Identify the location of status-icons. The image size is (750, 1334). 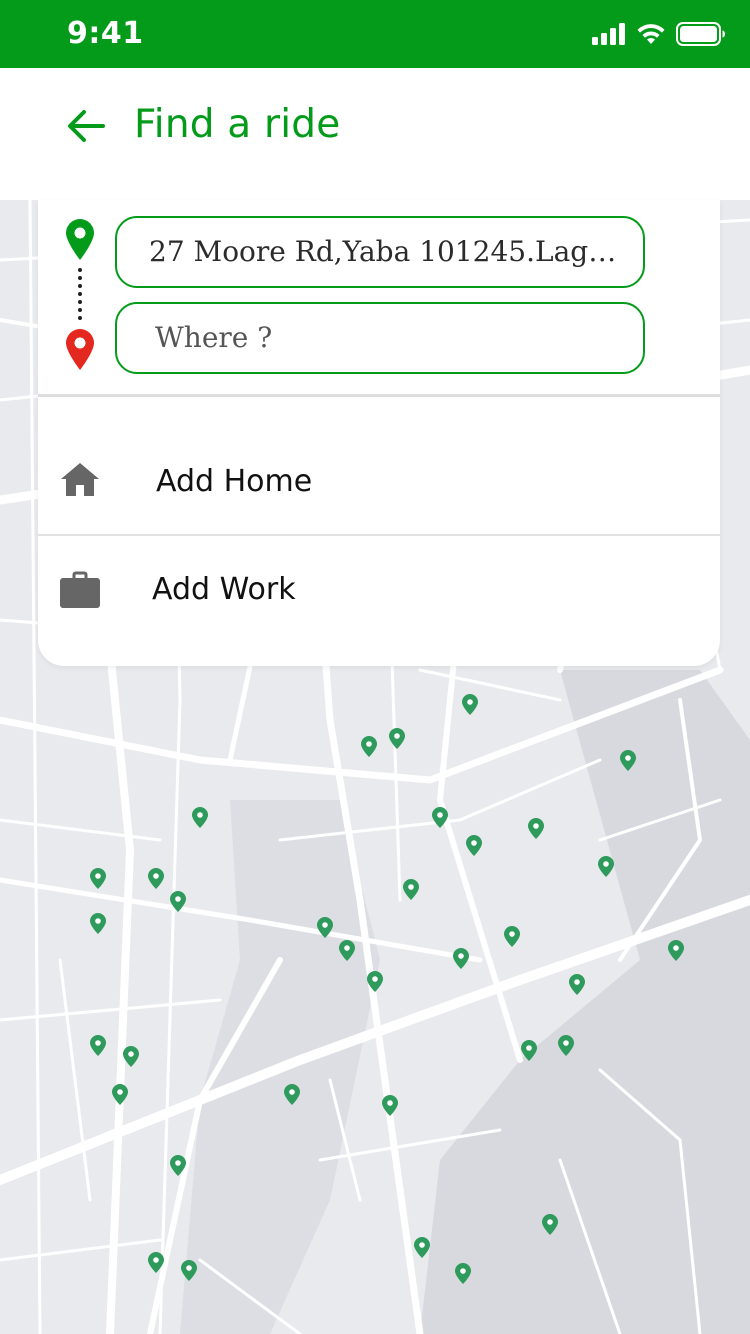
(659, 34).